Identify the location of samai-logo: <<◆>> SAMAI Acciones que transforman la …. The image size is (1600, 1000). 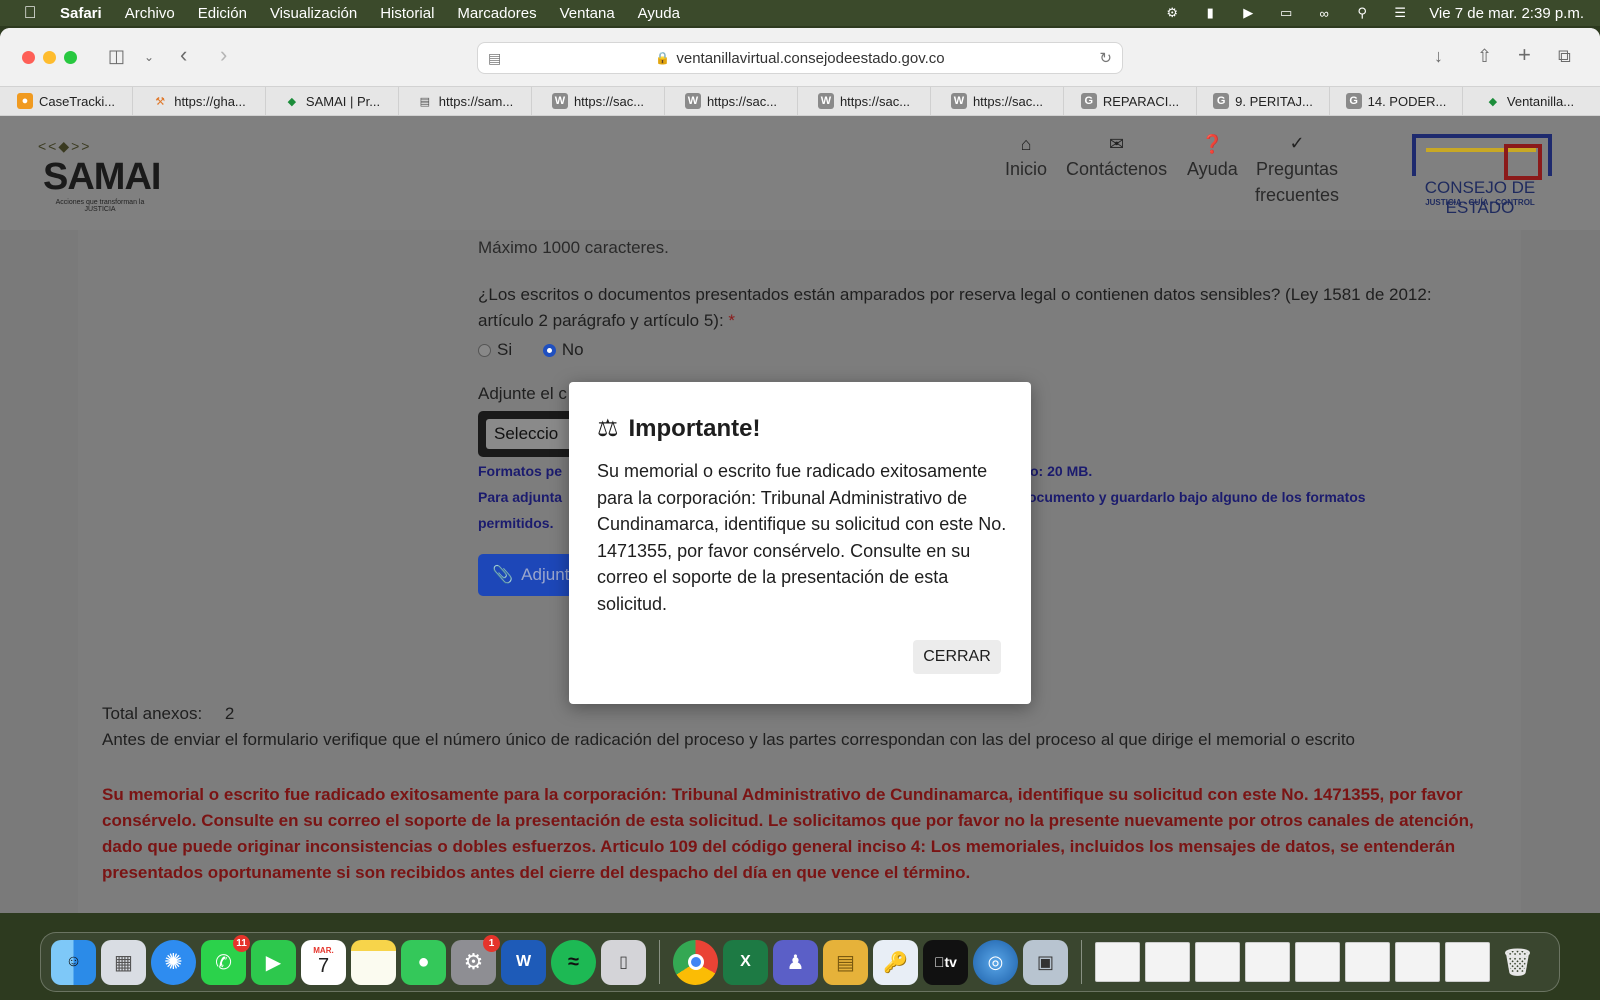
(98, 174).